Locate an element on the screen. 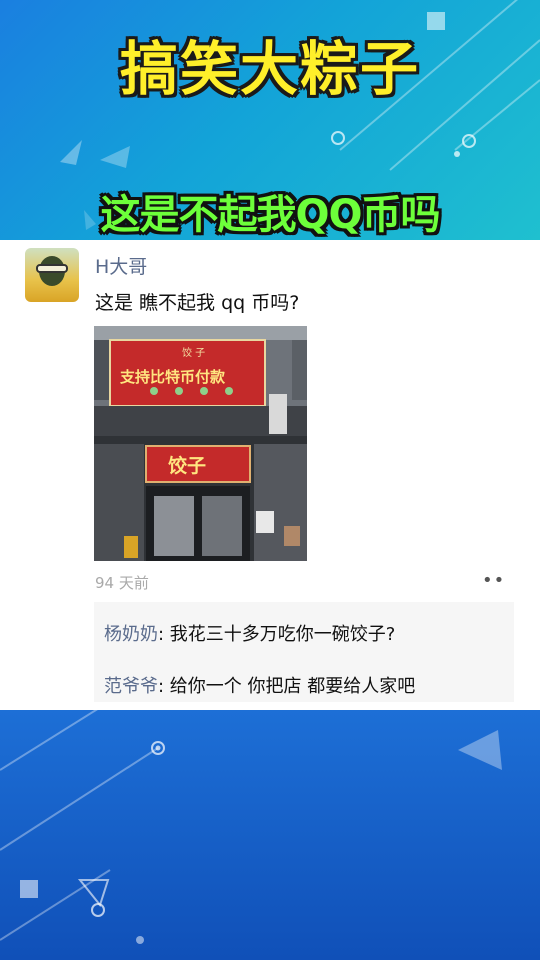  post-photo: 饺 子 支持比特币付款 饺子 is located at coordinates (200, 443).